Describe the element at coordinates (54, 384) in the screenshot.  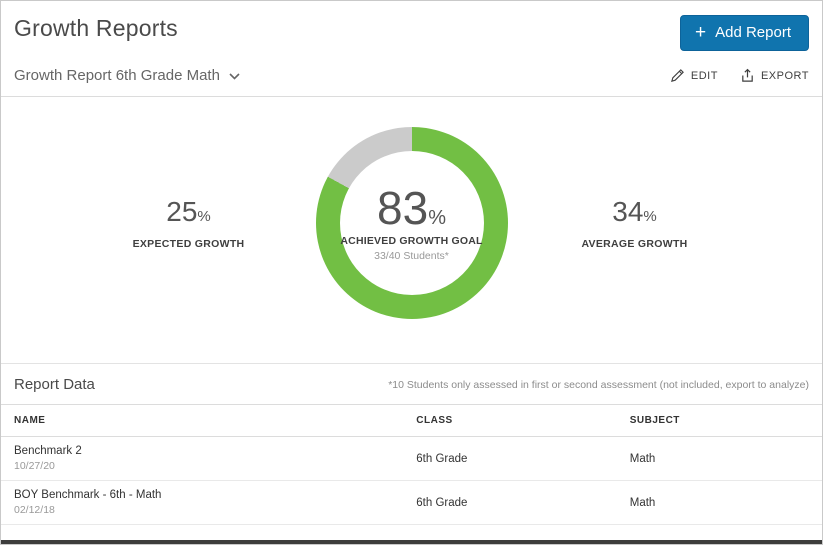
I see `section-title: Report Data` at that location.